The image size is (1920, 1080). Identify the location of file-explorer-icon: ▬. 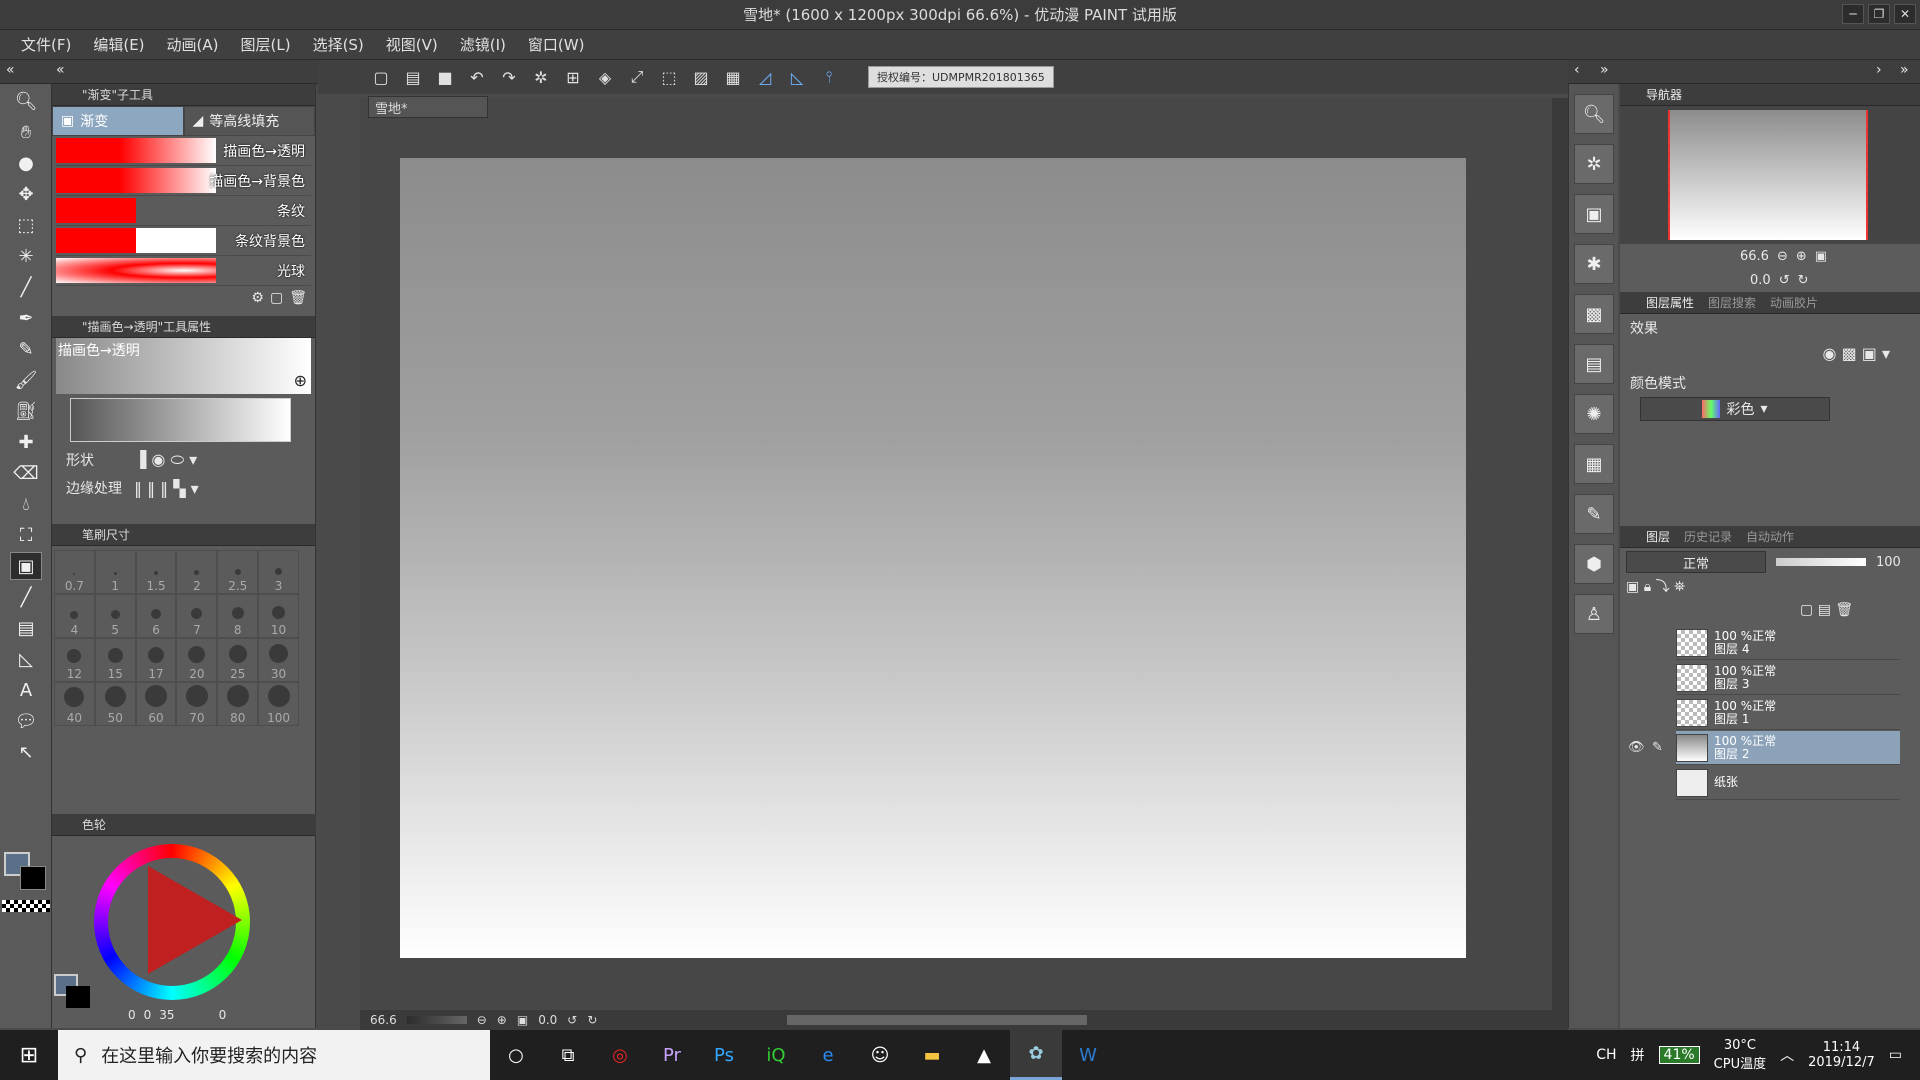
(932, 1055).